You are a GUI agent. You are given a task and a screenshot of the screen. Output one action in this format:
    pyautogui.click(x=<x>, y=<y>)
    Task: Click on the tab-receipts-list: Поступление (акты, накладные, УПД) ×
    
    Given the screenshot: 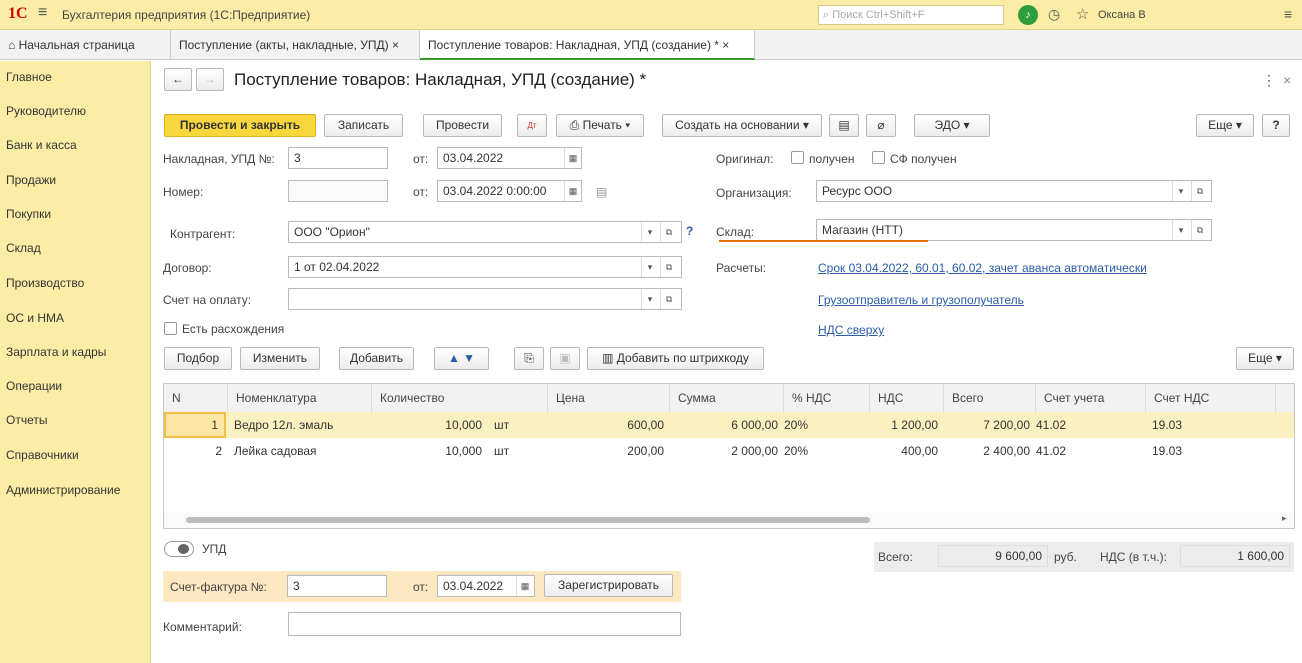 What is the action you would take?
    pyautogui.click(x=295, y=45)
    